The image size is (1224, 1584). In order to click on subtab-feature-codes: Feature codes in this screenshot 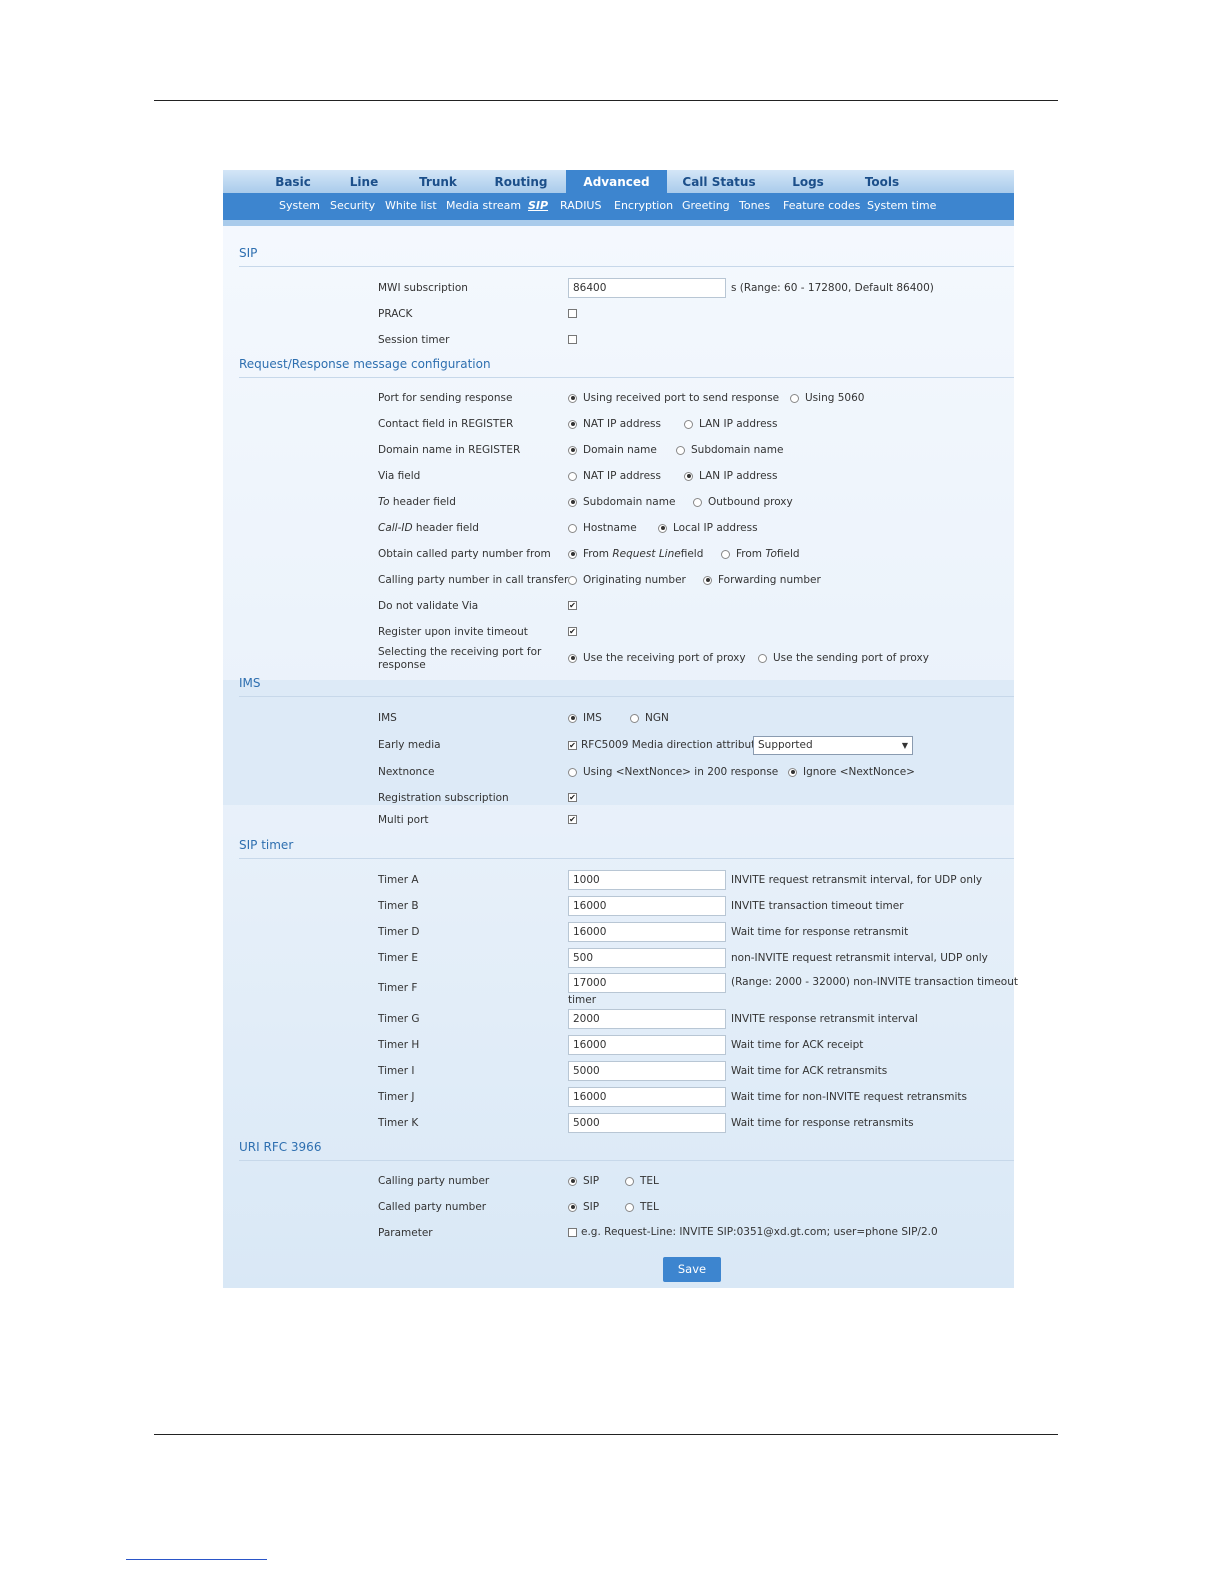, I will do `click(821, 206)`.